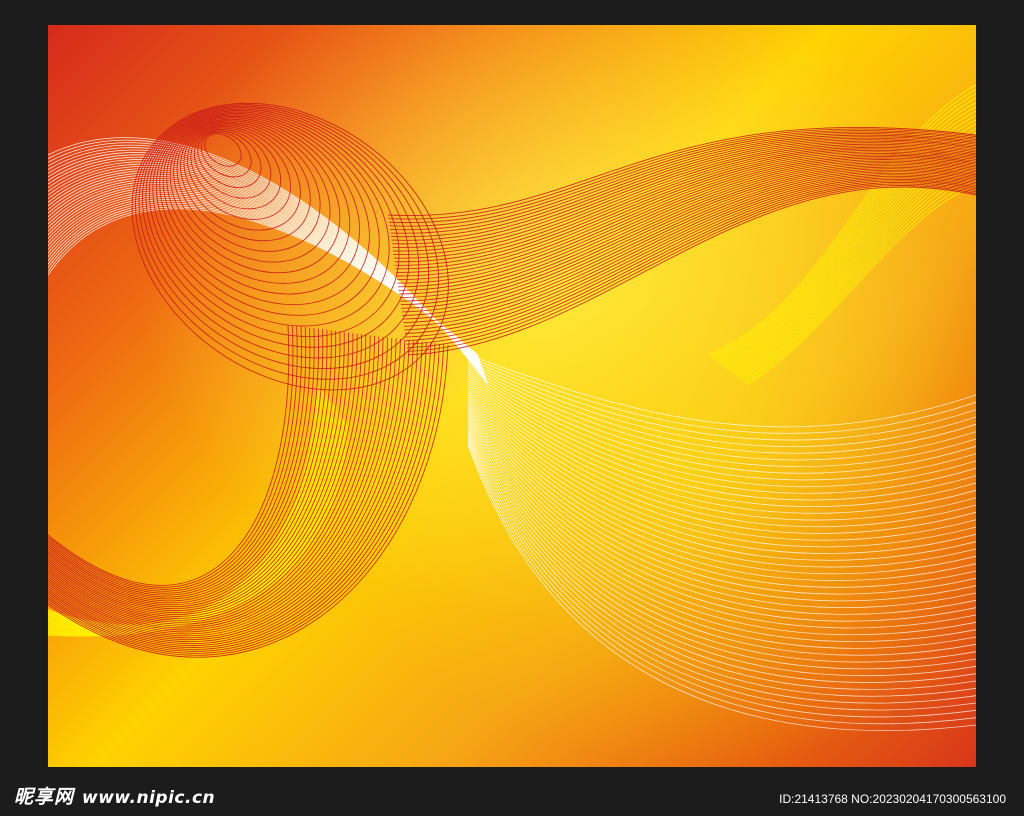  What do you see at coordinates (149, 798) in the screenshot?
I see `watermark-url: www.nipic.cn` at bounding box center [149, 798].